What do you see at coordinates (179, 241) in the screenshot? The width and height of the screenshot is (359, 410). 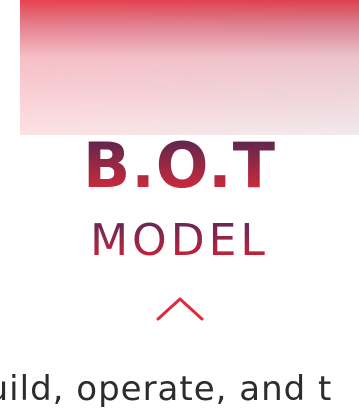 I see `hero-subtitle: MODEL` at bounding box center [179, 241].